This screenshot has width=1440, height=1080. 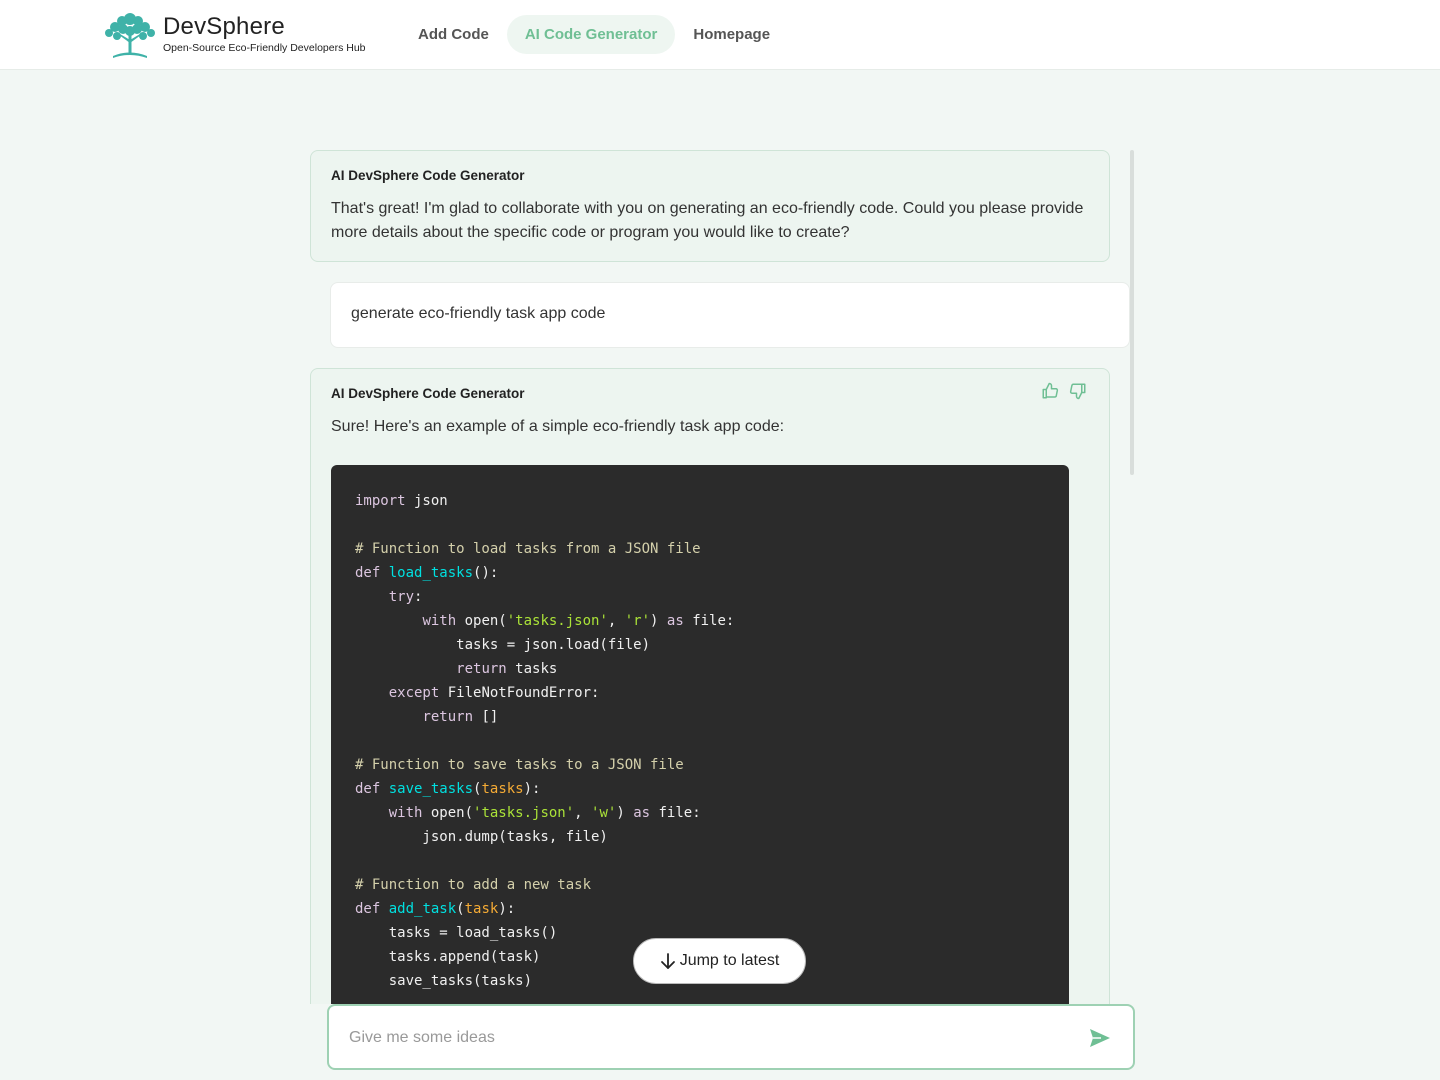 What do you see at coordinates (578, 621) in the screenshot?
I see `code-line: with open('tasks.json', 'r') as file:` at bounding box center [578, 621].